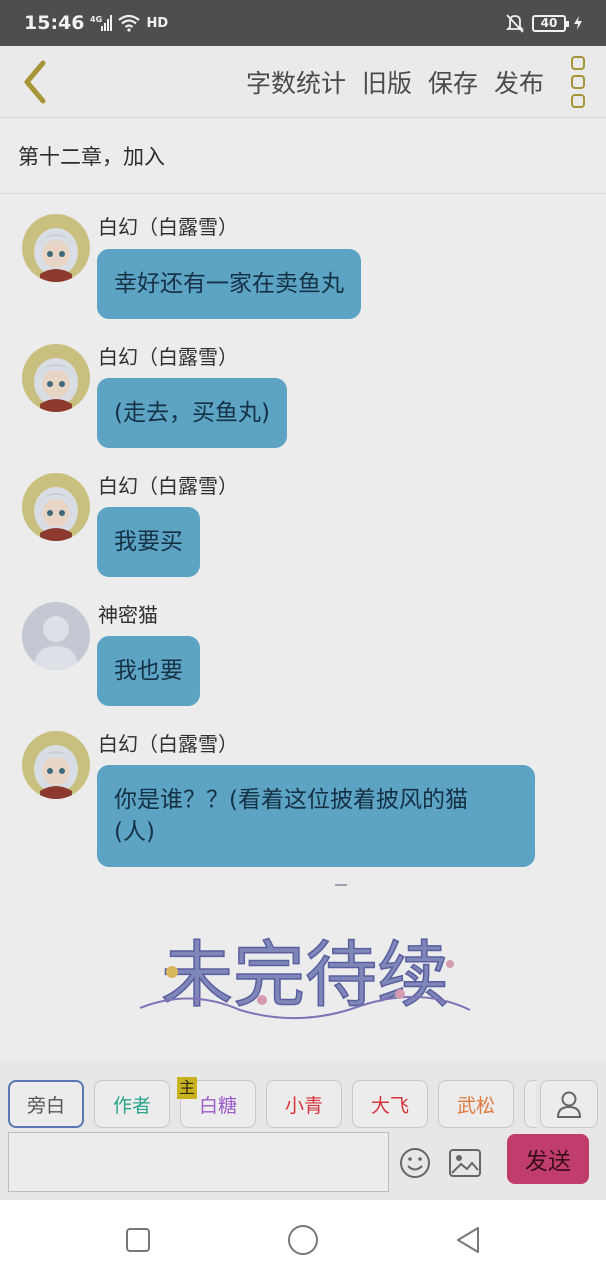 This screenshot has height=1280, width=606. Describe the element at coordinates (303, 23) in the screenshot. I see `status-bar: 15:46 4G HD 40` at that location.